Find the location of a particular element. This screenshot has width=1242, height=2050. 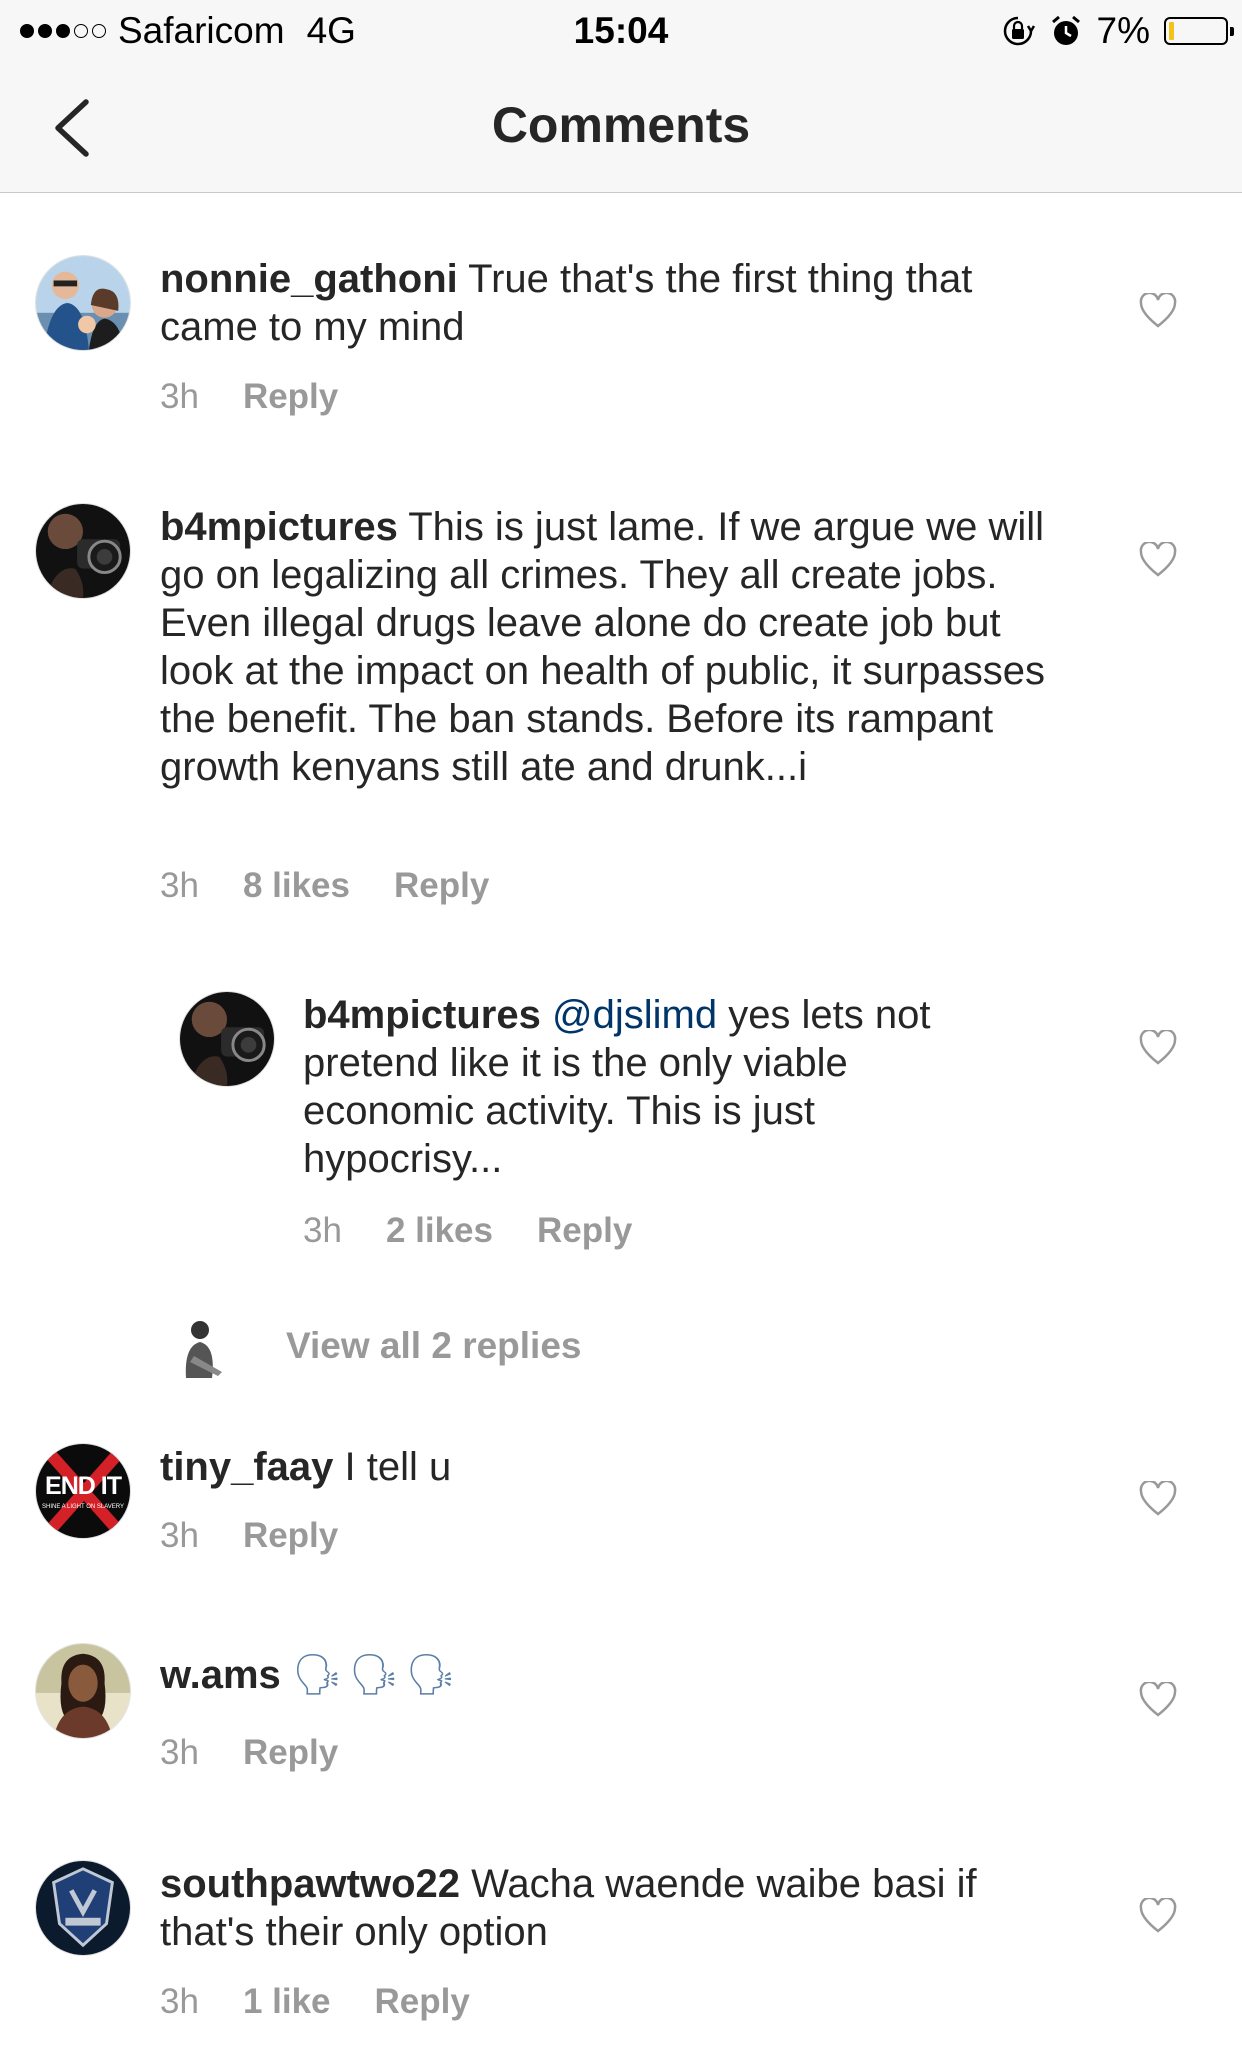

avatar: END IT SHINE A LIGHT ON SLAVERY is located at coordinates (83, 1491).